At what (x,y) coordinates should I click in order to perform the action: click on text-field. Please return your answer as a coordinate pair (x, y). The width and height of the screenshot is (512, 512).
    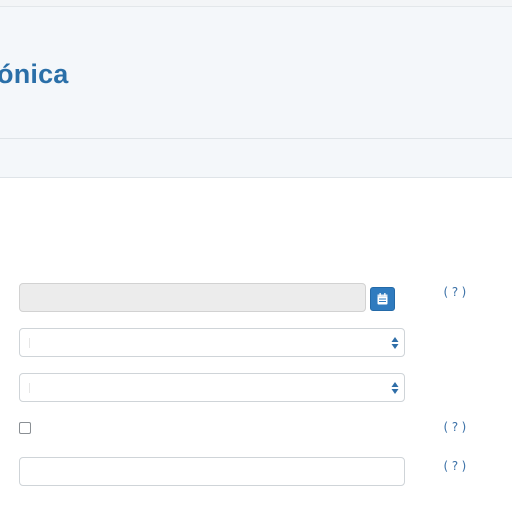
    Looking at the image, I should click on (212, 471).